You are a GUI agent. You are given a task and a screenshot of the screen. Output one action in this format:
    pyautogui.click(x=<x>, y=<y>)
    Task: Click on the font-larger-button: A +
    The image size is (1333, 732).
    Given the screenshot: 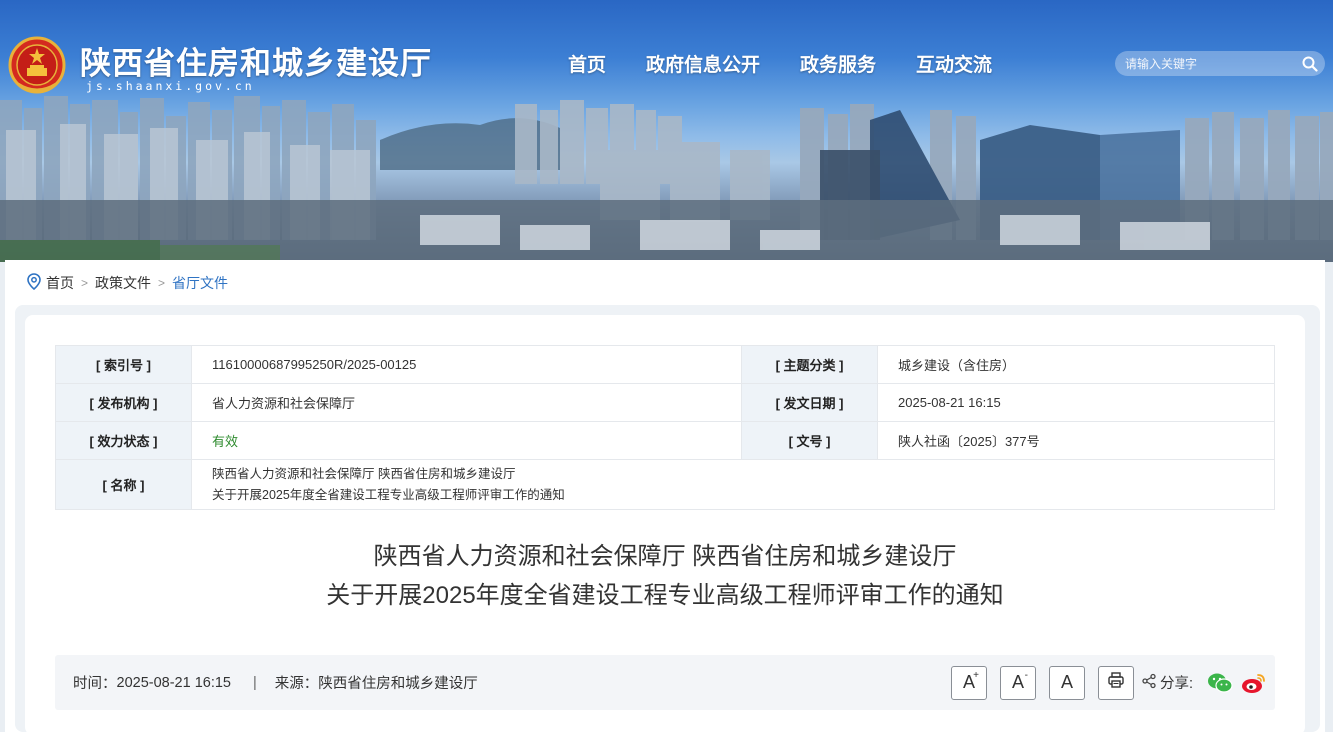 What is the action you would take?
    pyautogui.click(x=968, y=682)
    